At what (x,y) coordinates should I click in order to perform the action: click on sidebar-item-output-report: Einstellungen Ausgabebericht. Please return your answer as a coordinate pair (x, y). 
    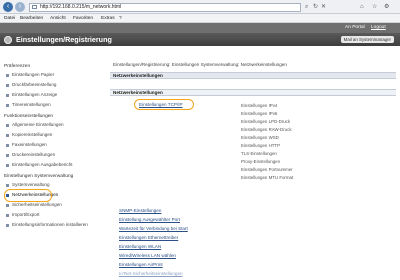
    Looking at the image, I should click on (54, 165).